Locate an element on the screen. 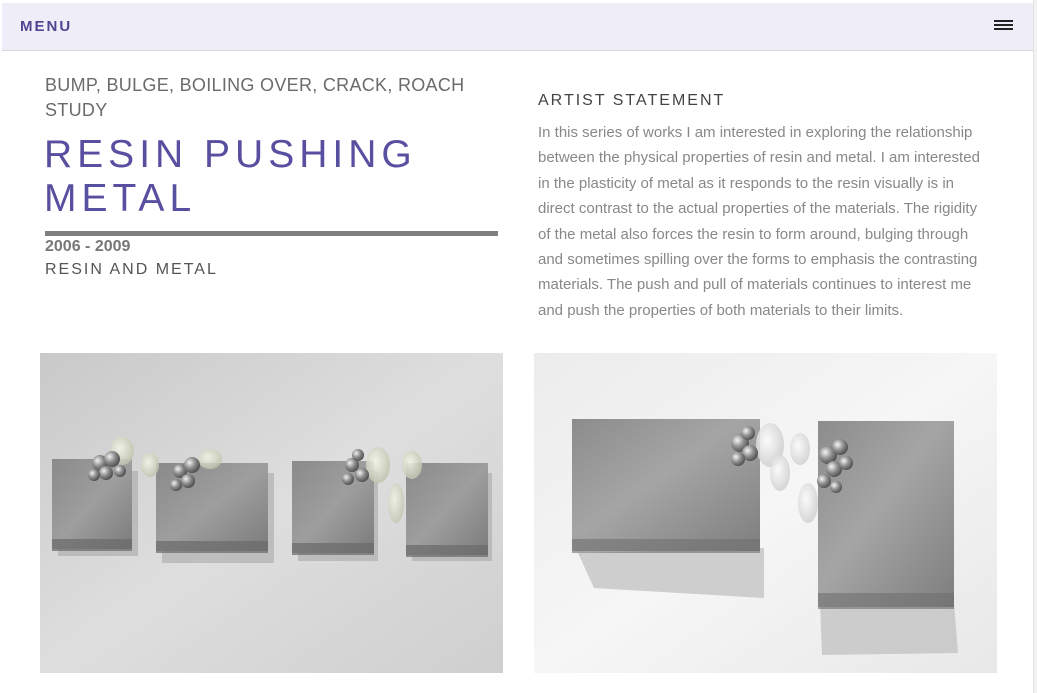 Image resolution: width=1037 pixels, height=693 pixels. top-navigation-bar: MENU is located at coordinates (517, 27).